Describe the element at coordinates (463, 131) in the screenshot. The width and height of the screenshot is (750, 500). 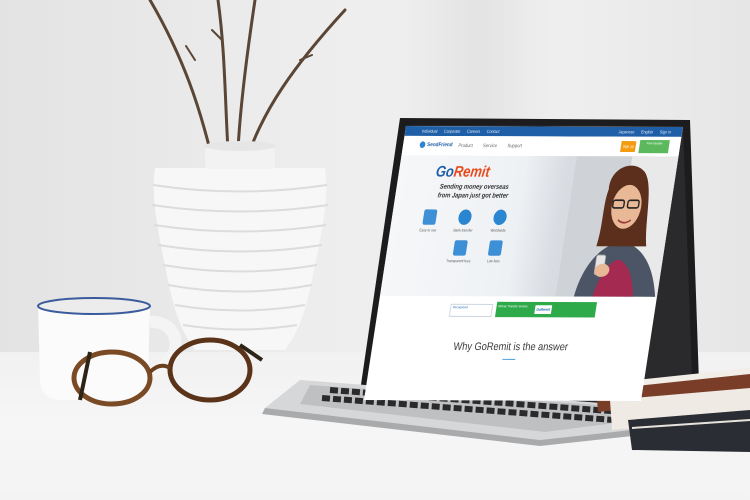
I see `topbar-left-links: Individual Corporate Careers Contact` at that location.